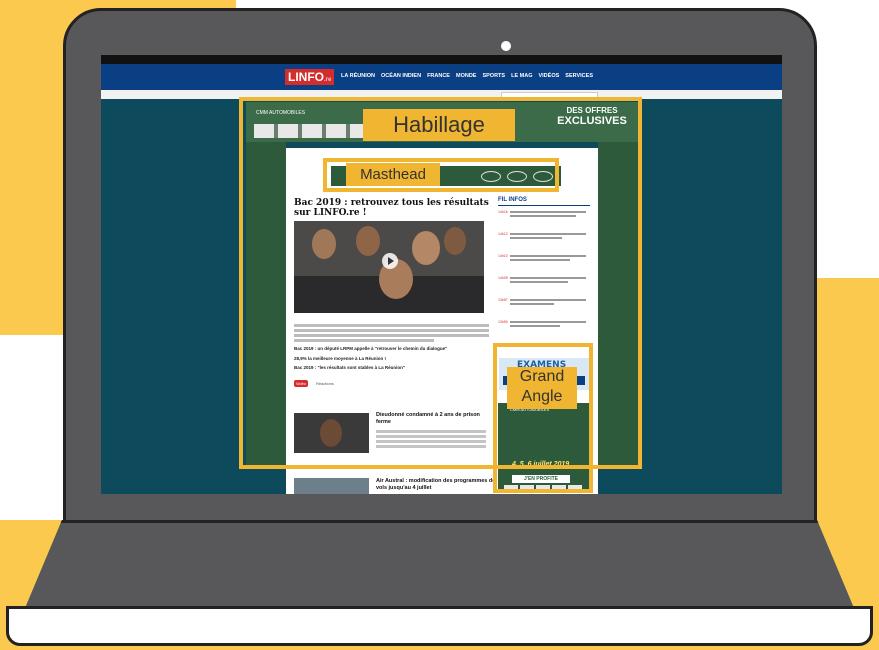 The image size is (879, 650). What do you see at coordinates (331, 486) in the screenshot?
I see `third-article-thumb` at bounding box center [331, 486].